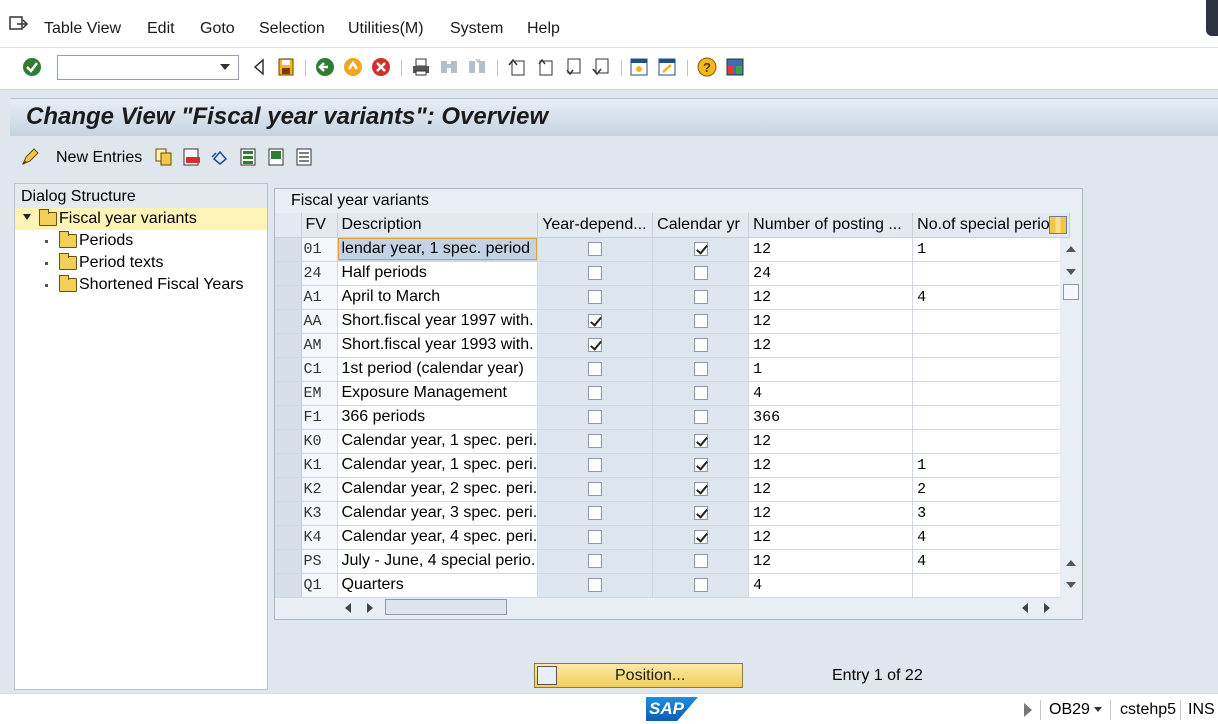 This screenshot has height=724, width=1218. What do you see at coordinates (141, 263) in the screenshot?
I see `tree-item-period-texts: Period texts` at bounding box center [141, 263].